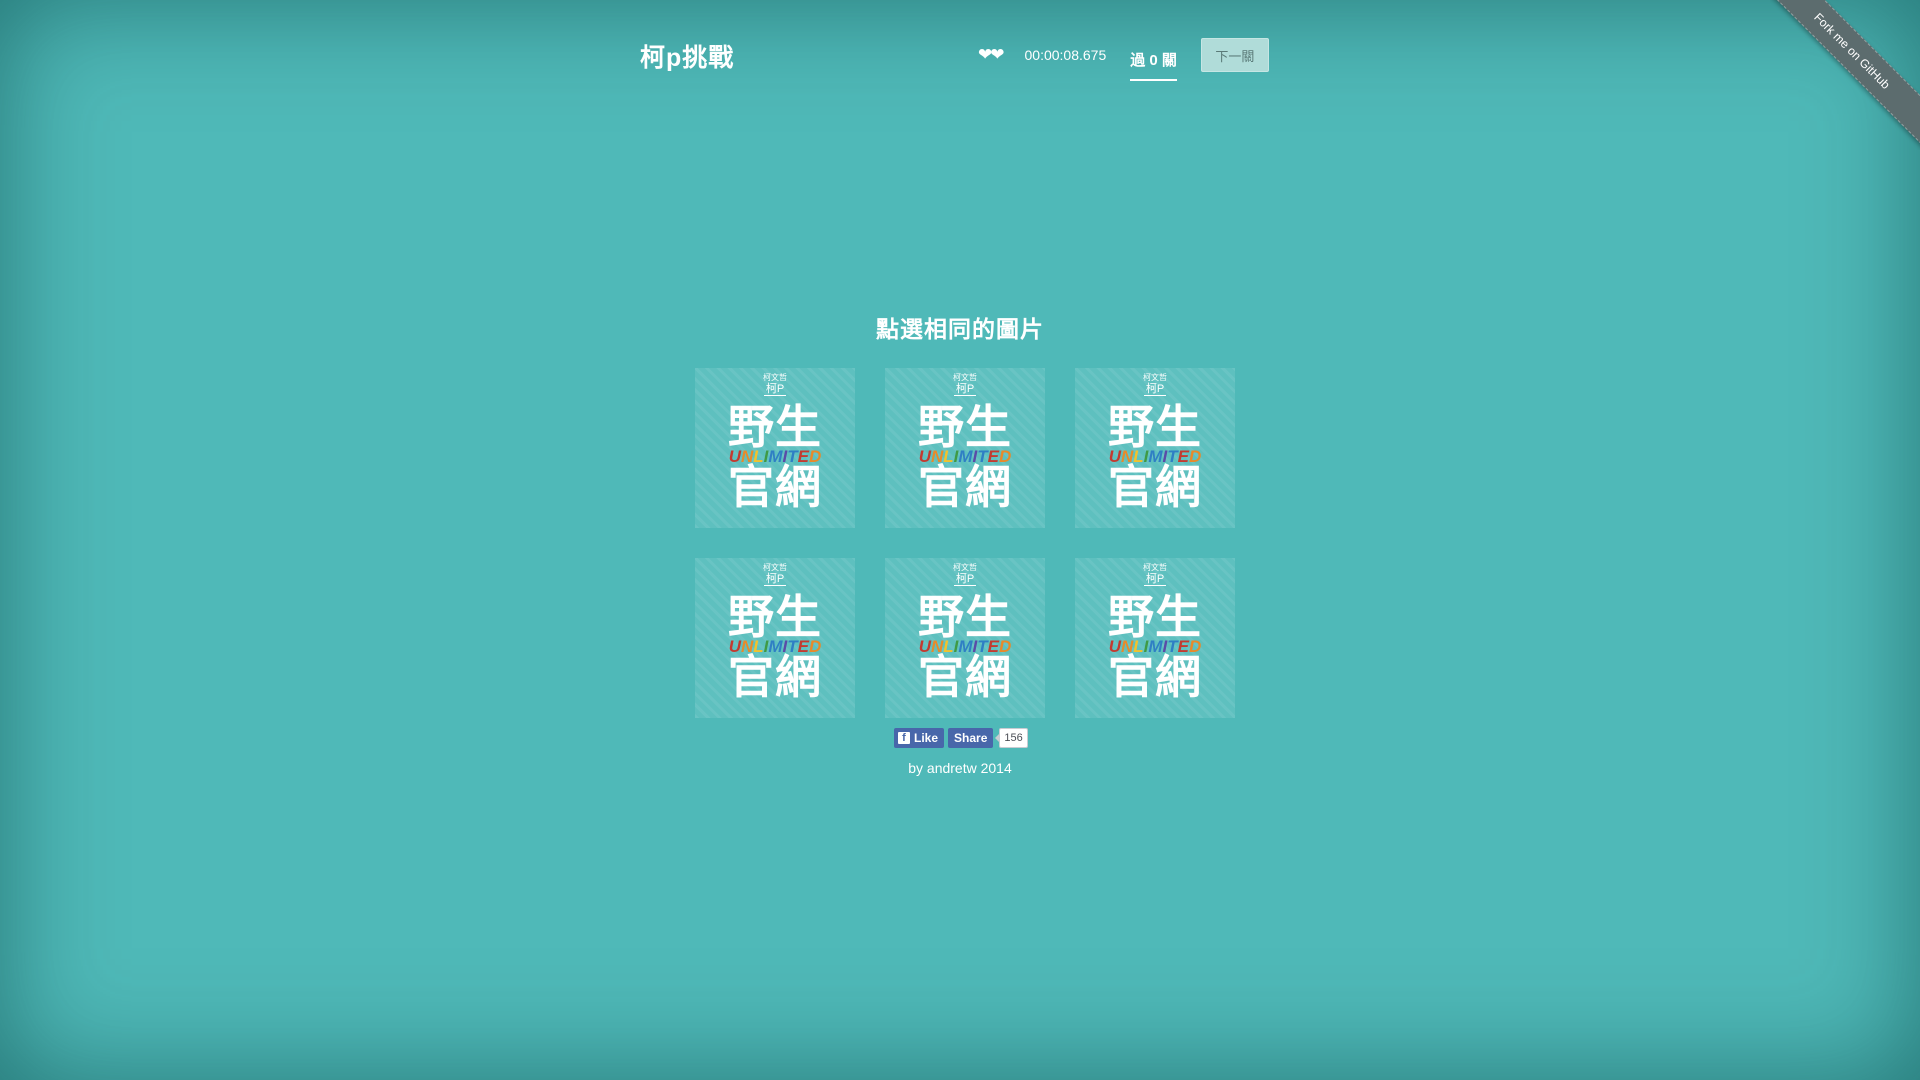  I want to click on facebook-buttons: f Like Share 156, so click(961, 737).